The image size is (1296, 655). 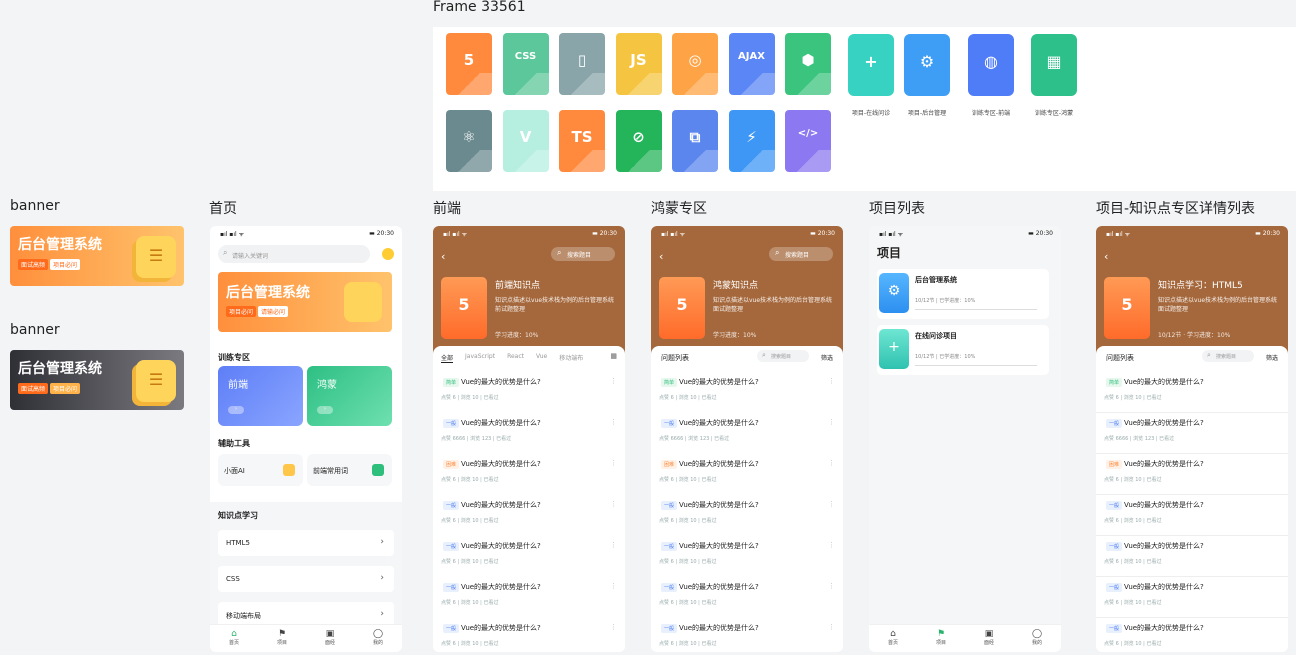 What do you see at coordinates (963, 294) in the screenshot?
I see `project-card: ⚙ 后台管理系统 10/12节 | 已学进度：10%` at bounding box center [963, 294].